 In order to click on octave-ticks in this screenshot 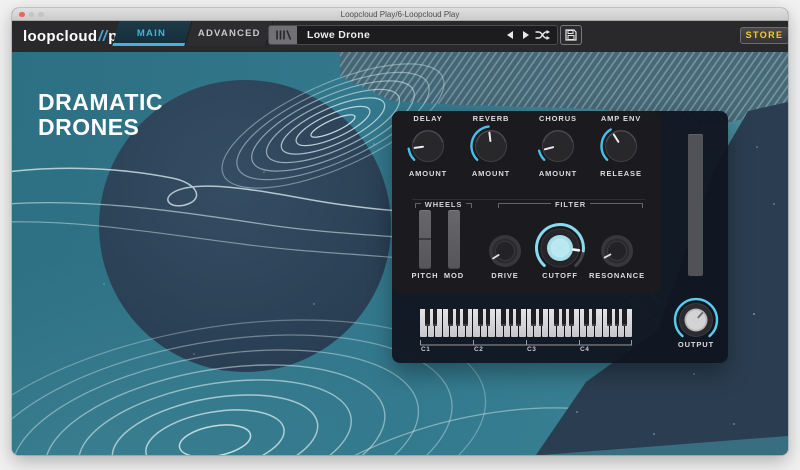, I will do `click(526, 342)`.